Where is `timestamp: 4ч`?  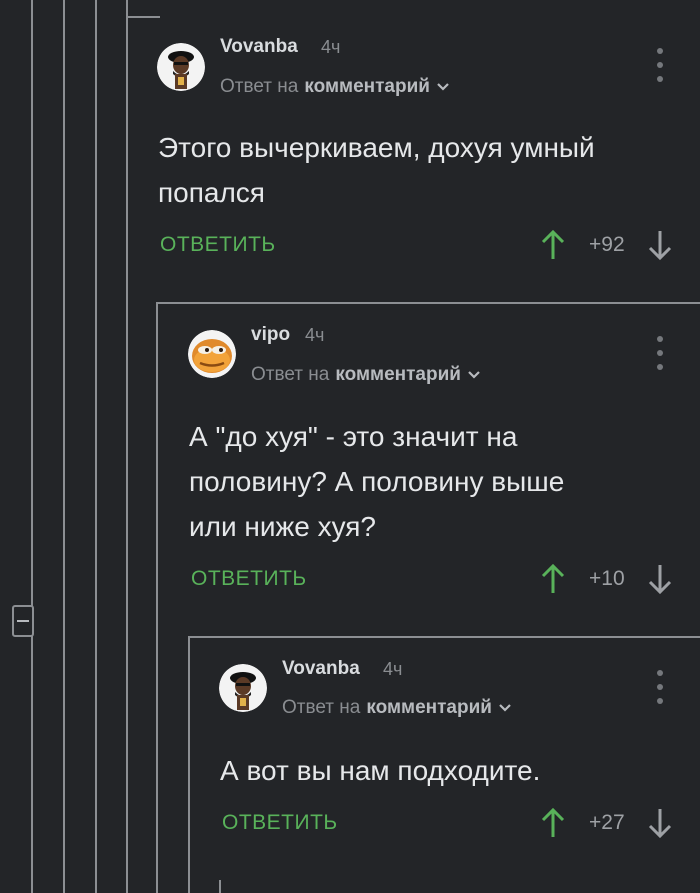 timestamp: 4ч is located at coordinates (393, 669).